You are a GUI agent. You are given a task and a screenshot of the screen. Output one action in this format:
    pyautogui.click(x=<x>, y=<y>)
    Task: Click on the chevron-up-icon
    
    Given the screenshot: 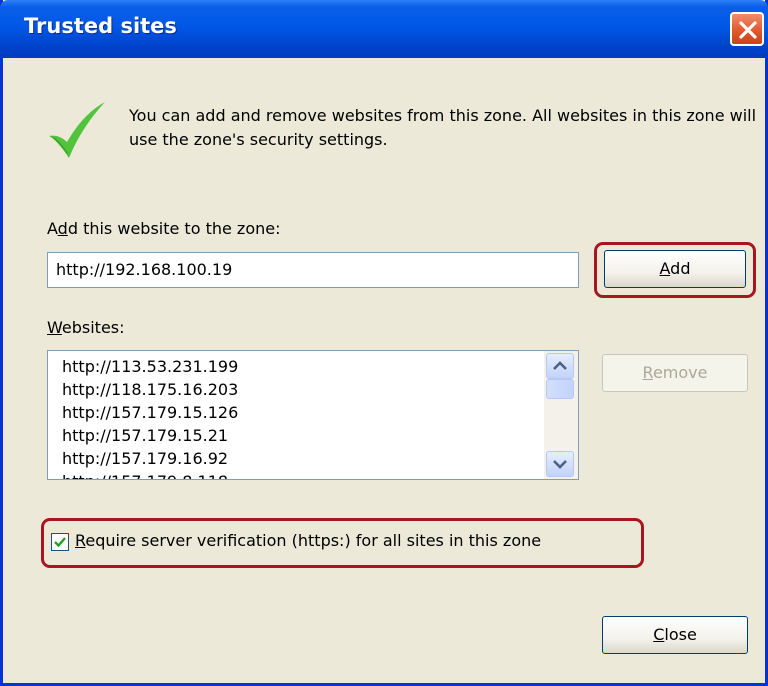 What is the action you would take?
    pyautogui.click(x=560, y=365)
    